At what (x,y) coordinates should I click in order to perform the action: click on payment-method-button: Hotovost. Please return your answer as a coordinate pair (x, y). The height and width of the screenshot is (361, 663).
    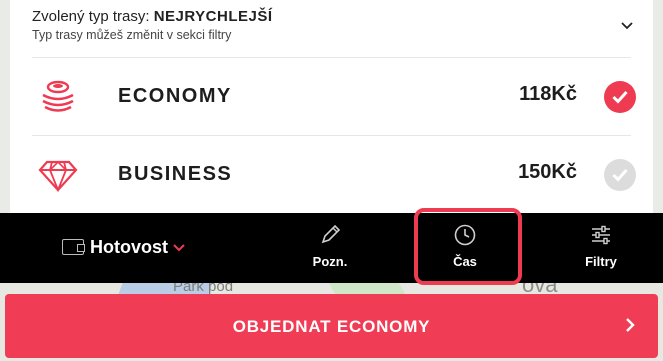
    Looking at the image, I should click on (123, 247).